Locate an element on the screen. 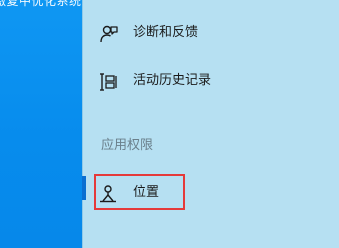 The width and height of the screenshot is (339, 248). feedback-person-icon is located at coordinates (109, 34).